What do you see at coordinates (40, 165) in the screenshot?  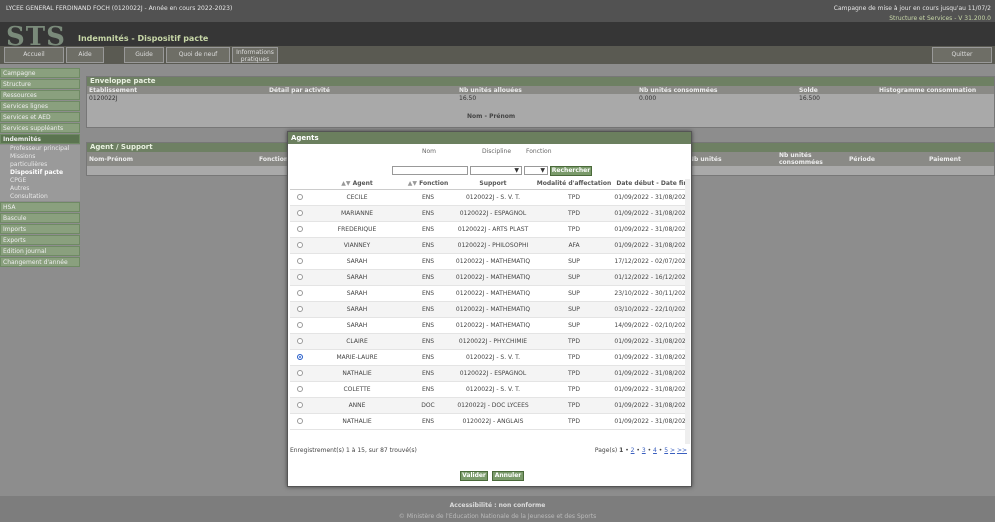 I see `sidebar-sub-particulieres: particulières` at bounding box center [40, 165].